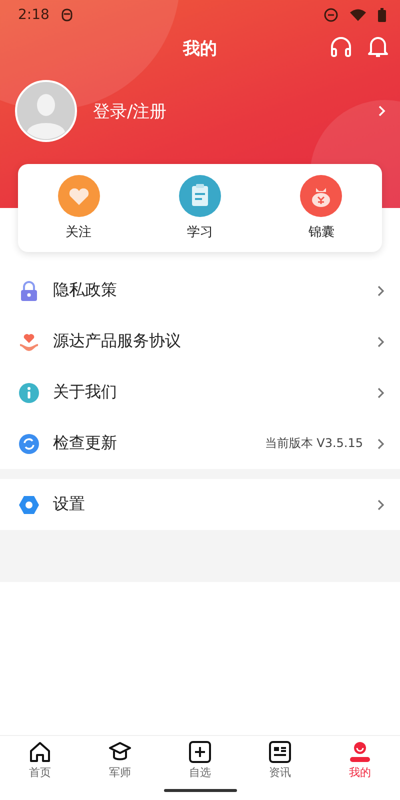 The image size is (400, 800). I want to click on shortcut-button: 学习, so click(200, 208).